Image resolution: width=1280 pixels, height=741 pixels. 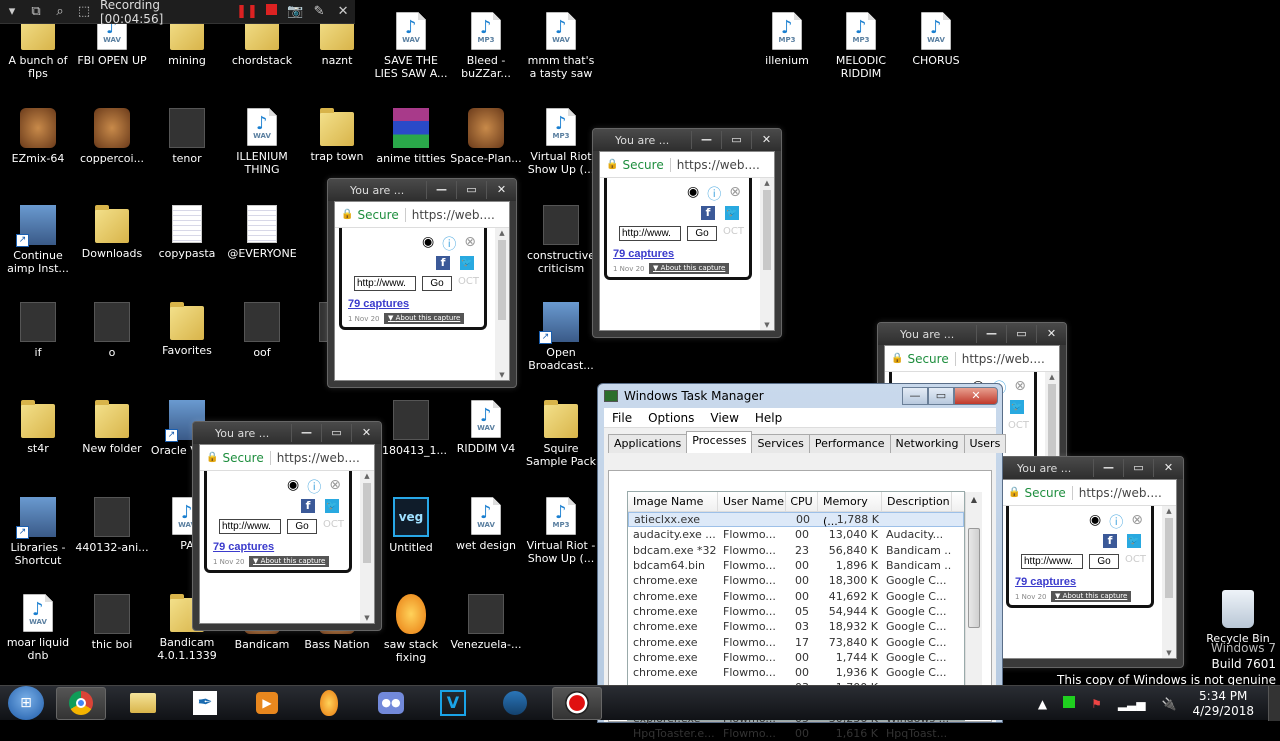 I want to click on chevron-down-icon: ▾, so click(x=12, y=11).